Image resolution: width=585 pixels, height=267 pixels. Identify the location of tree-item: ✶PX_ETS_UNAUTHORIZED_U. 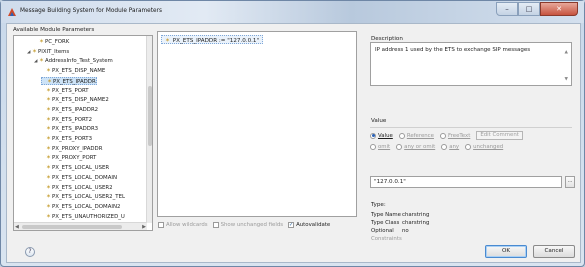
(83, 217).